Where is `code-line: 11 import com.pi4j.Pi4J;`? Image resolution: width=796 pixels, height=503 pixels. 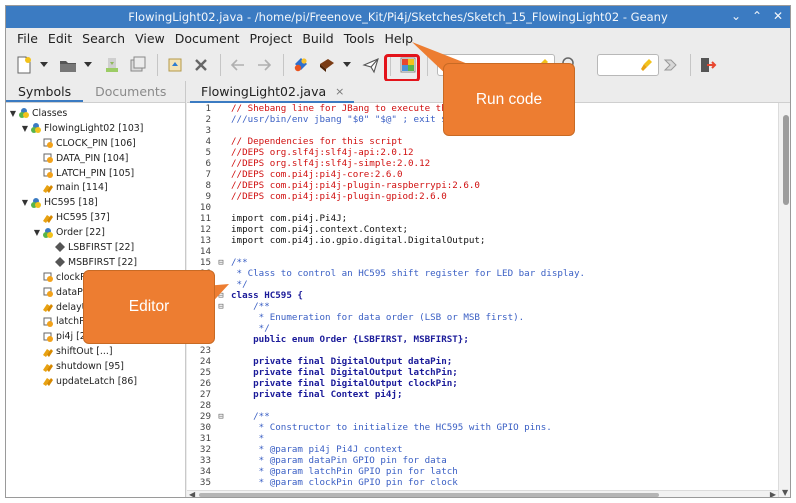
code-line: 11 import com.pi4j.Pi4J; is located at coordinates (482, 218).